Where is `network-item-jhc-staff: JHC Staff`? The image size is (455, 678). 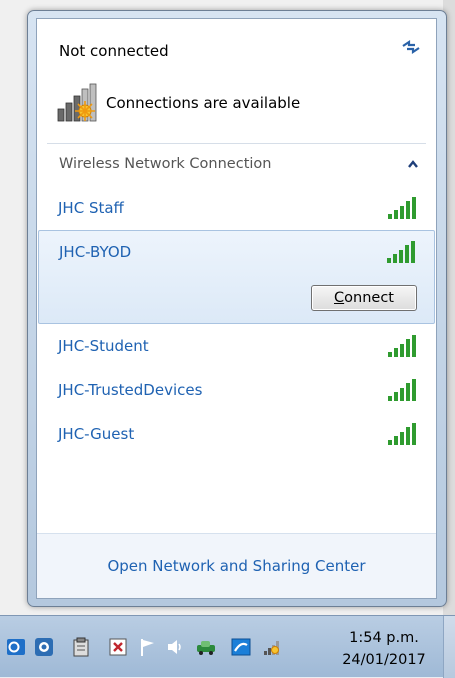 network-item-jhc-staff: JHC Staff is located at coordinates (236, 208).